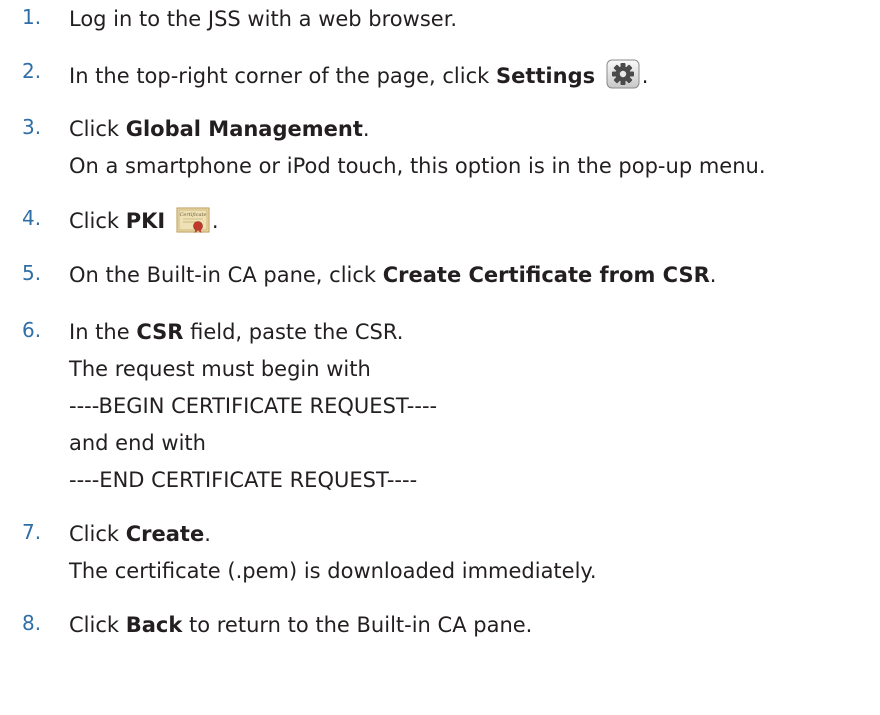 The image size is (880, 715). I want to click on step-text-post: field, paste the CSR., so click(293, 332).